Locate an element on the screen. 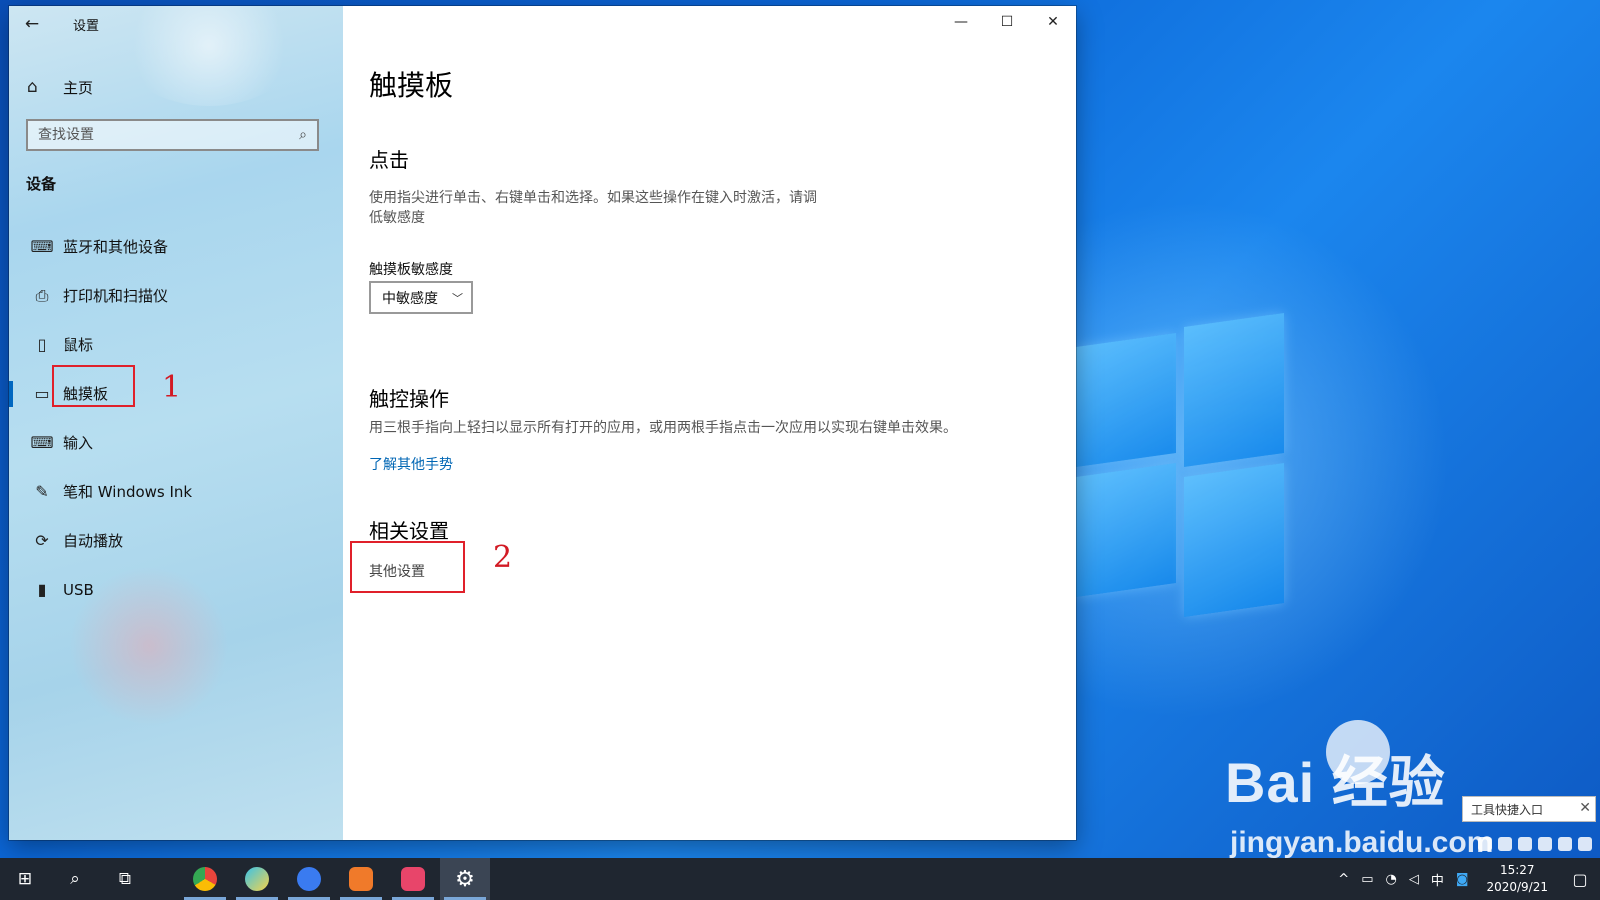 This screenshot has height=900, width=1600. sidebar-item-autoplay: ⟳ 自动播放 is located at coordinates (176, 540).